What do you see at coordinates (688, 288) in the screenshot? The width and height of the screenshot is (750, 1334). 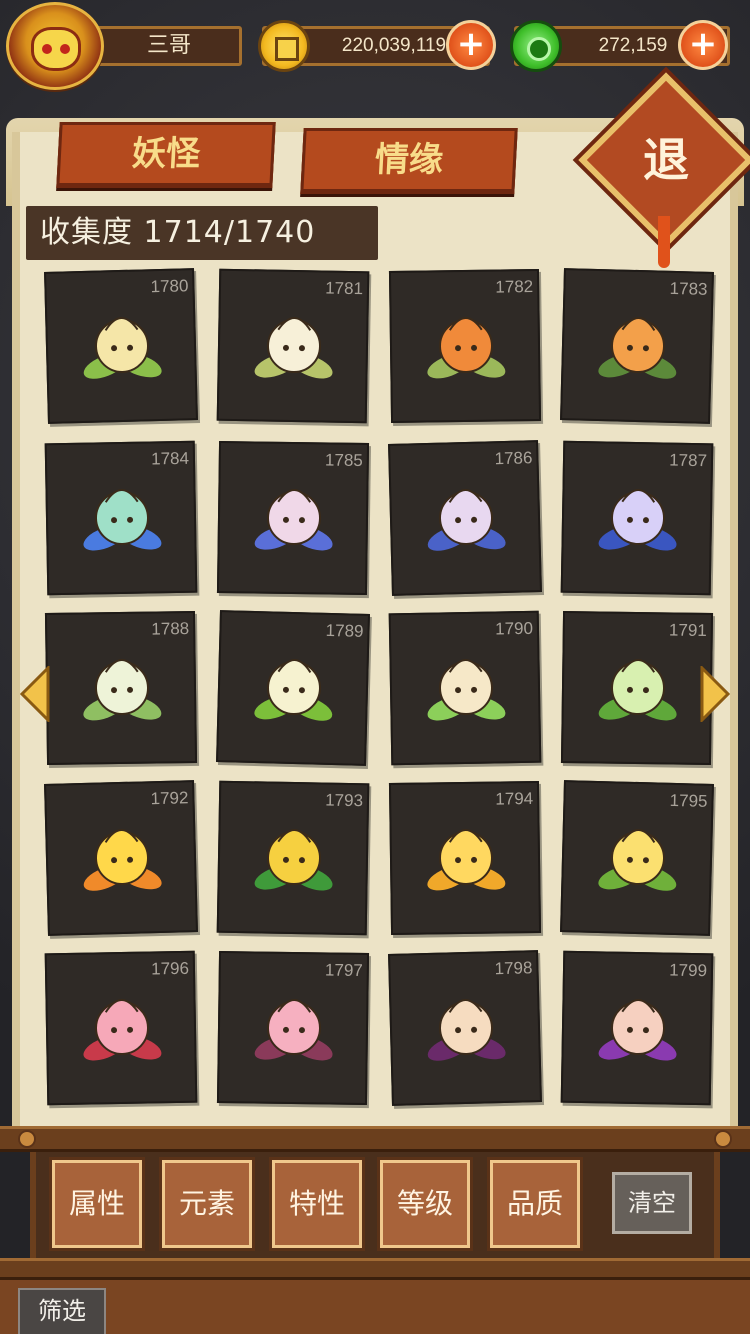 I see `monster-number: 1783` at bounding box center [688, 288].